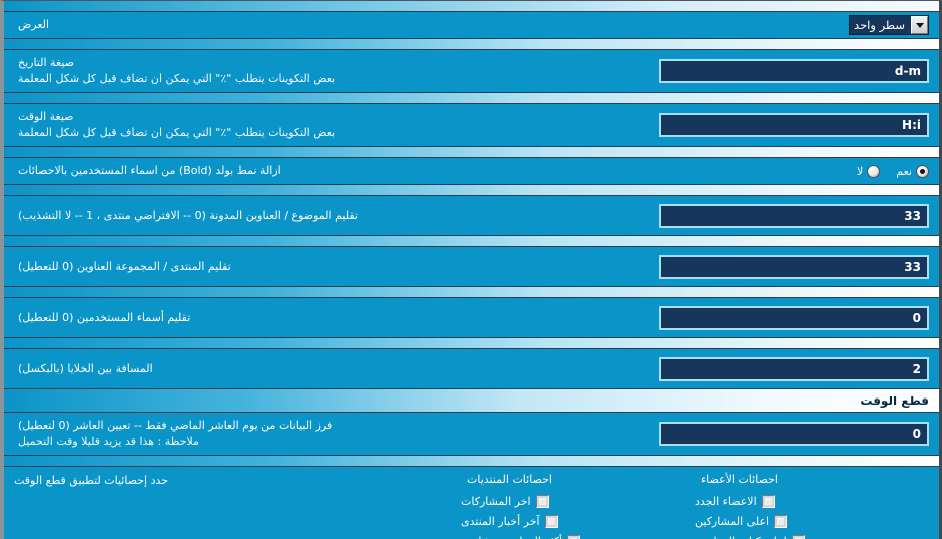  Describe the element at coordinates (794, 215) in the screenshot. I see `trim-topic-input` at that location.